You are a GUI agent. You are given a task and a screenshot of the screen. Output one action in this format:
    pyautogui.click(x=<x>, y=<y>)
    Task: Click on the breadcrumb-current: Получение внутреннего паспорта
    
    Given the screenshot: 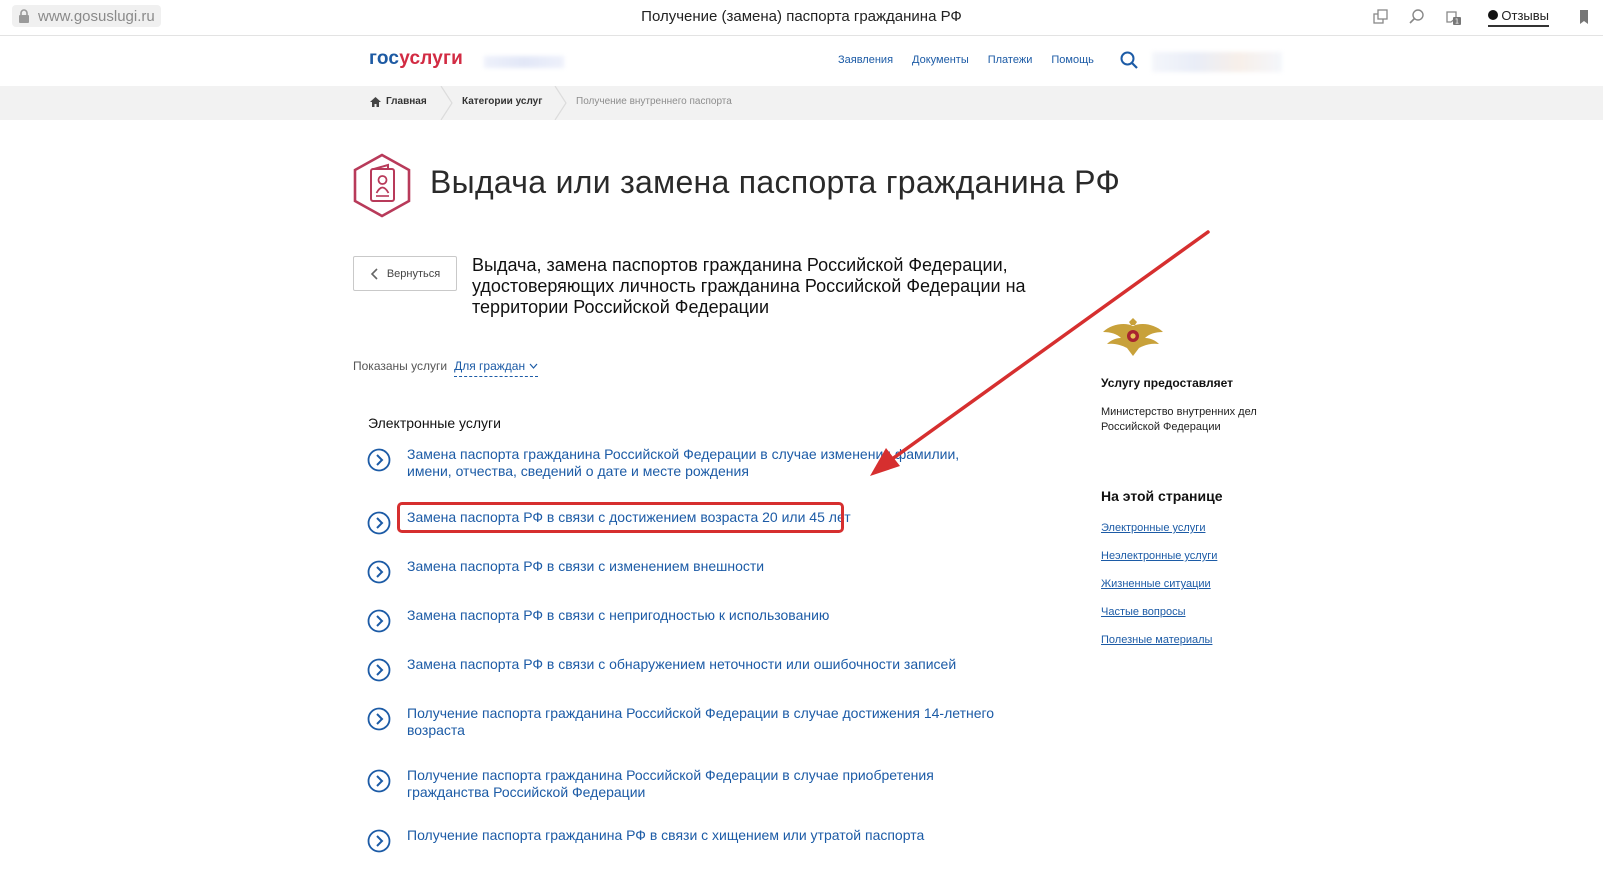 What is the action you would take?
    pyautogui.click(x=654, y=101)
    